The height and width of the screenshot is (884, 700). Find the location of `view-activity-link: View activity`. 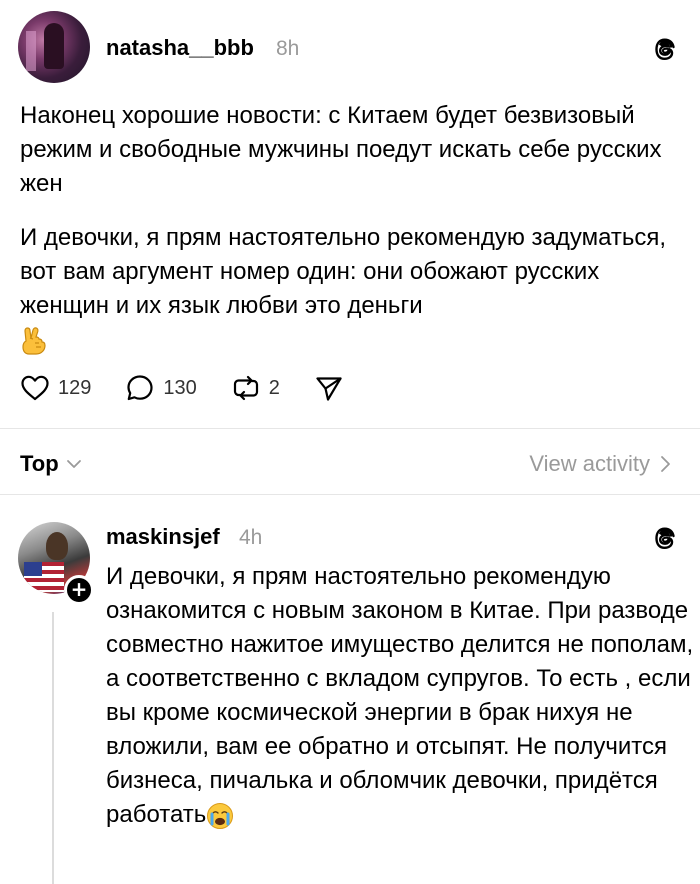

view-activity-link: View activity is located at coordinates (600, 464).